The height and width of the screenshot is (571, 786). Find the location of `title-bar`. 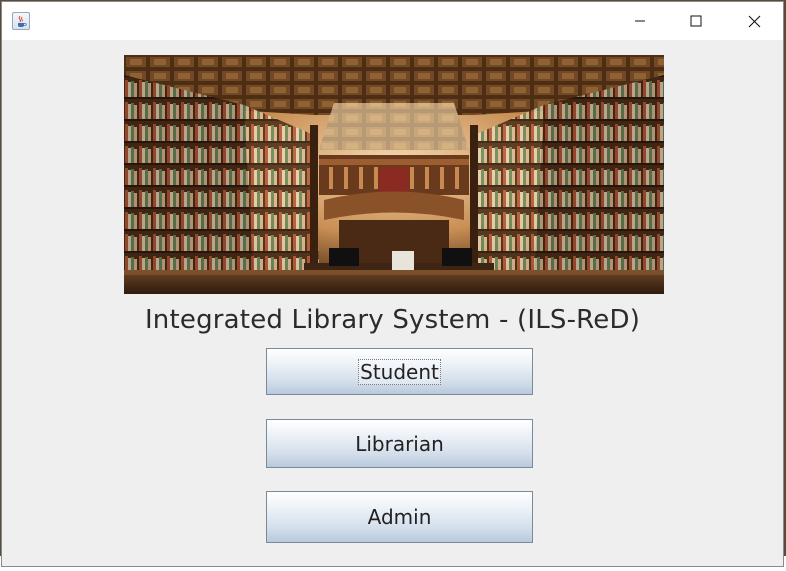

title-bar is located at coordinates (392, 21).